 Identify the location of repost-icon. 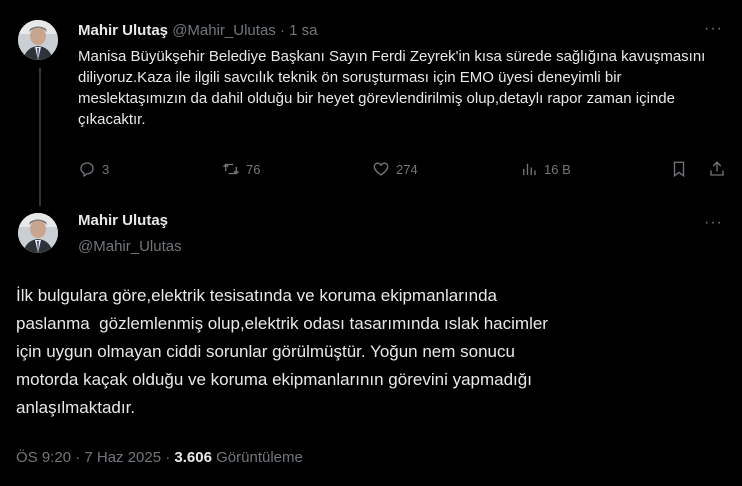
(231, 169).